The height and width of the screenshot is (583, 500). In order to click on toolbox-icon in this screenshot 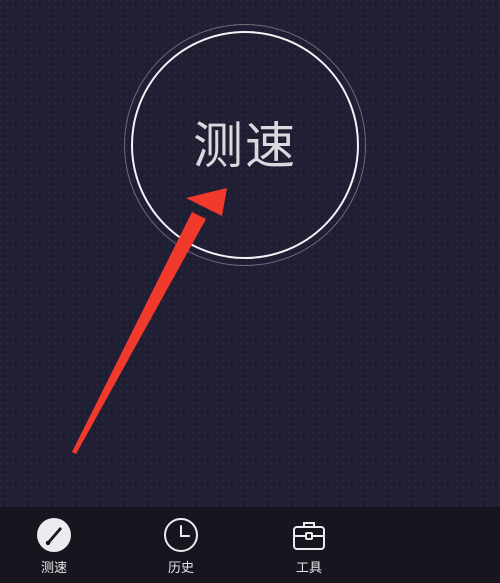, I will do `click(309, 536)`.